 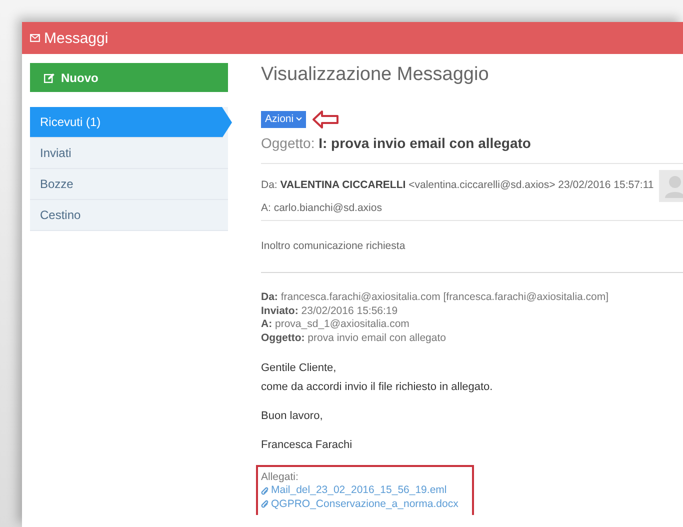 What do you see at coordinates (365, 491) in the screenshot?
I see `attachment-link: Mail_del_23_02_2016_15_56_19.eml` at bounding box center [365, 491].